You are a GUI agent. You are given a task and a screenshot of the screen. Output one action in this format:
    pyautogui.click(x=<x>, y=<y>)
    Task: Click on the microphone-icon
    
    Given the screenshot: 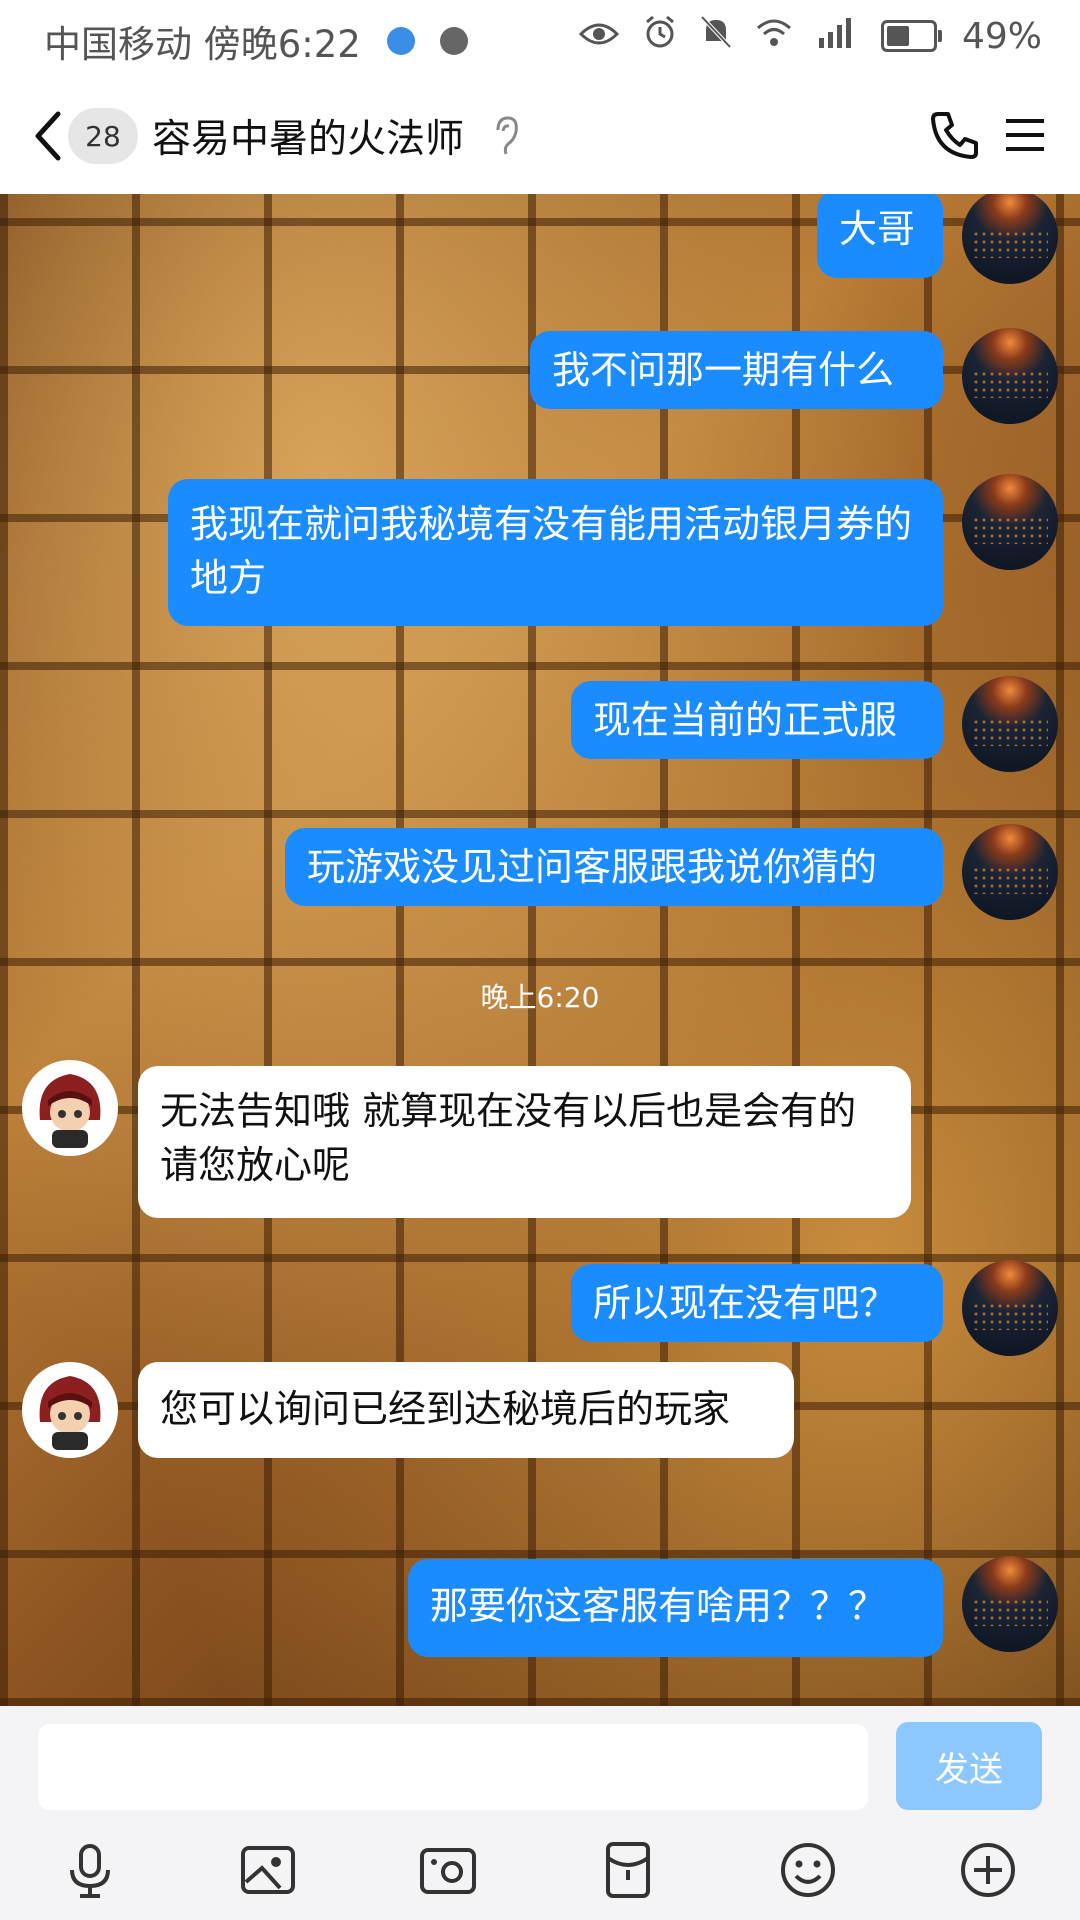 What is the action you would take?
    pyautogui.click(x=90, y=1870)
    